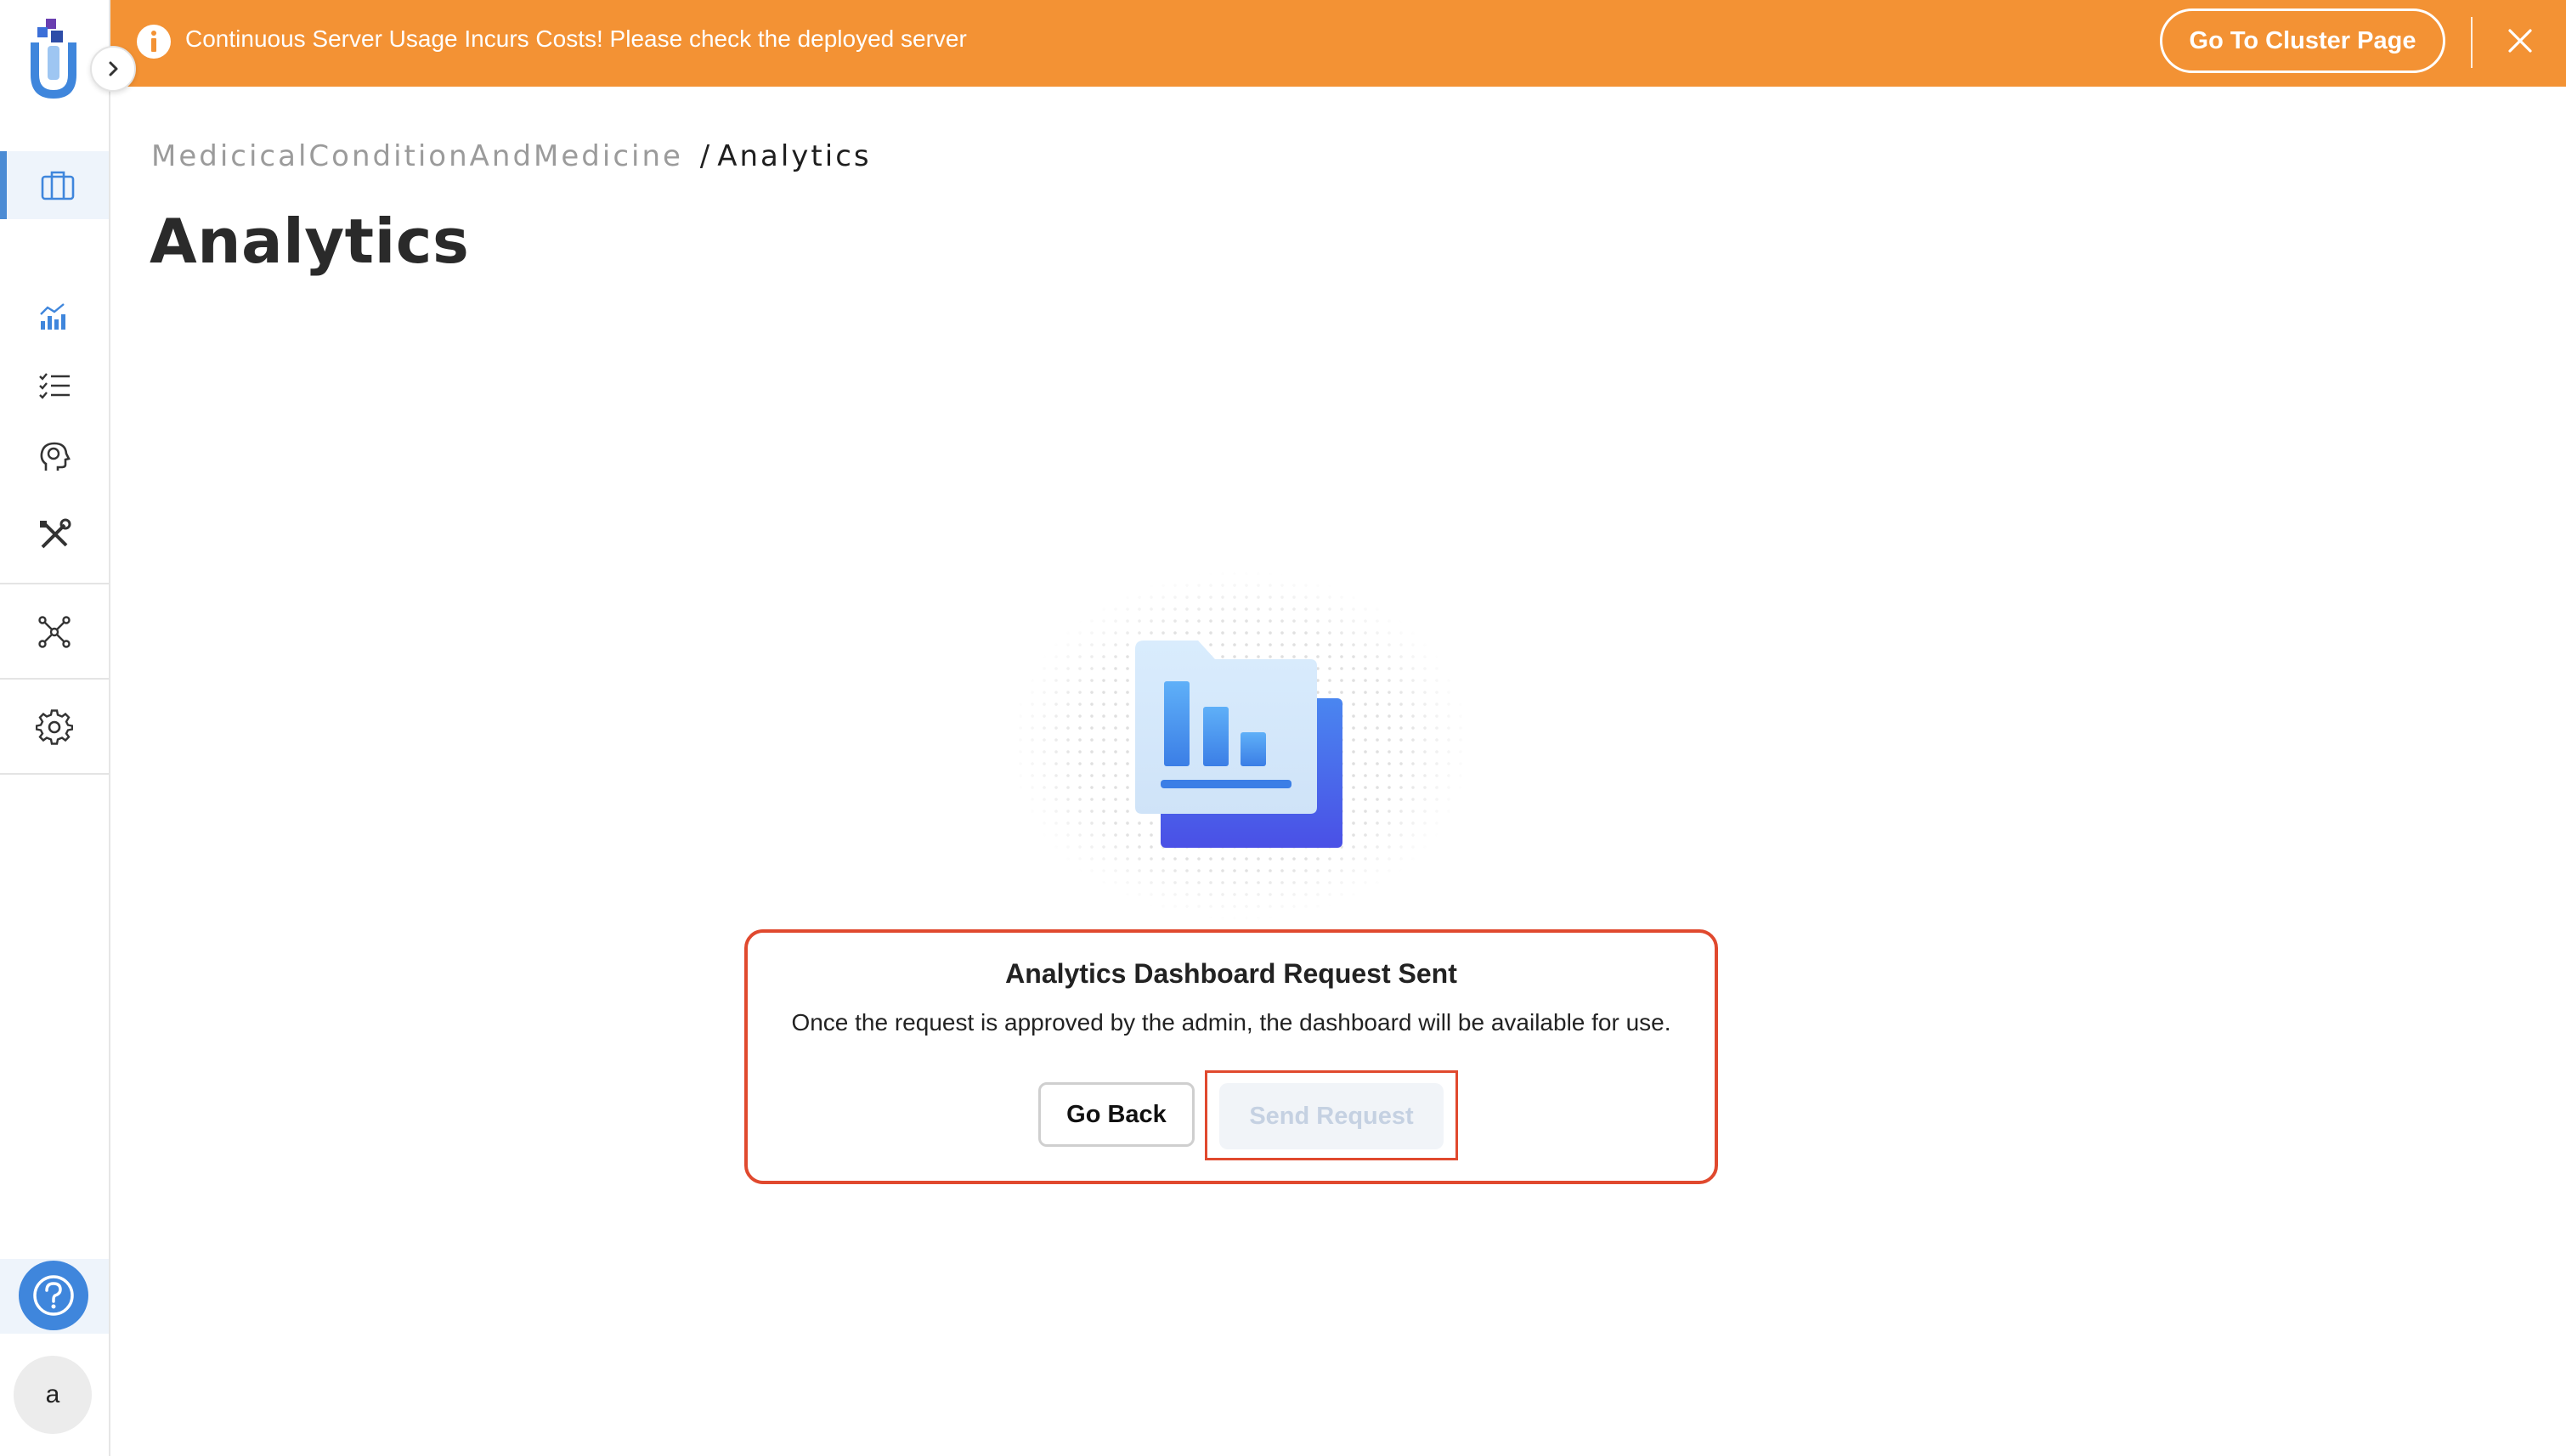 The width and height of the screenshot is (2566, 1456). Describe the element at coordinates (1116, 1114) in the screenshot. I see `go-back-button: Go Back` at that location.